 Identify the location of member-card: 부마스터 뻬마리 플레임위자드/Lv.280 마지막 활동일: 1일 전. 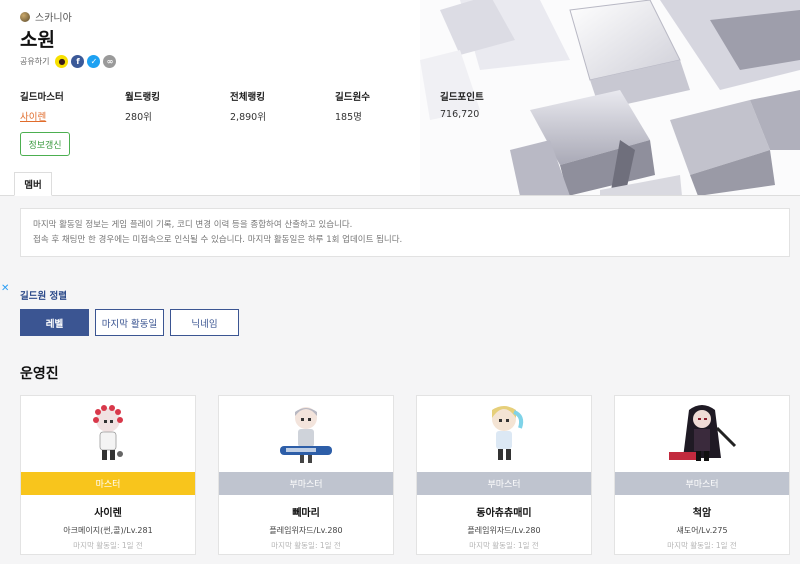
(306, 475).